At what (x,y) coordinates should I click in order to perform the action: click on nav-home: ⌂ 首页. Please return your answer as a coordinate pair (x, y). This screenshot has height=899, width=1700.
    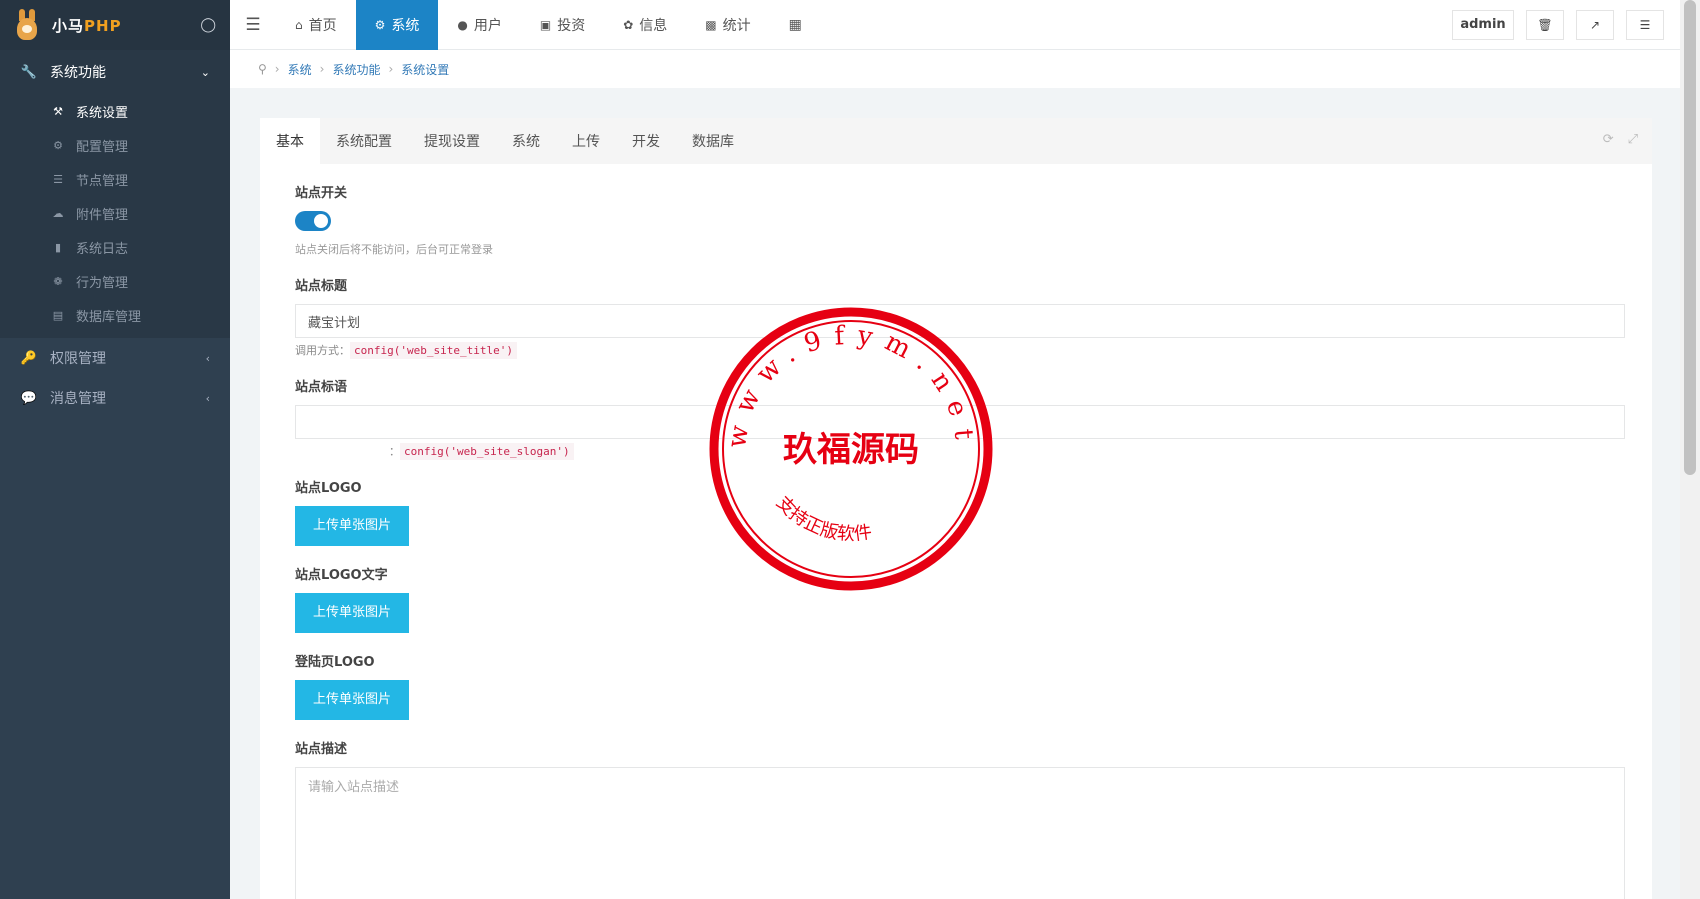
    Looking at the image, I should click on (316, 25).